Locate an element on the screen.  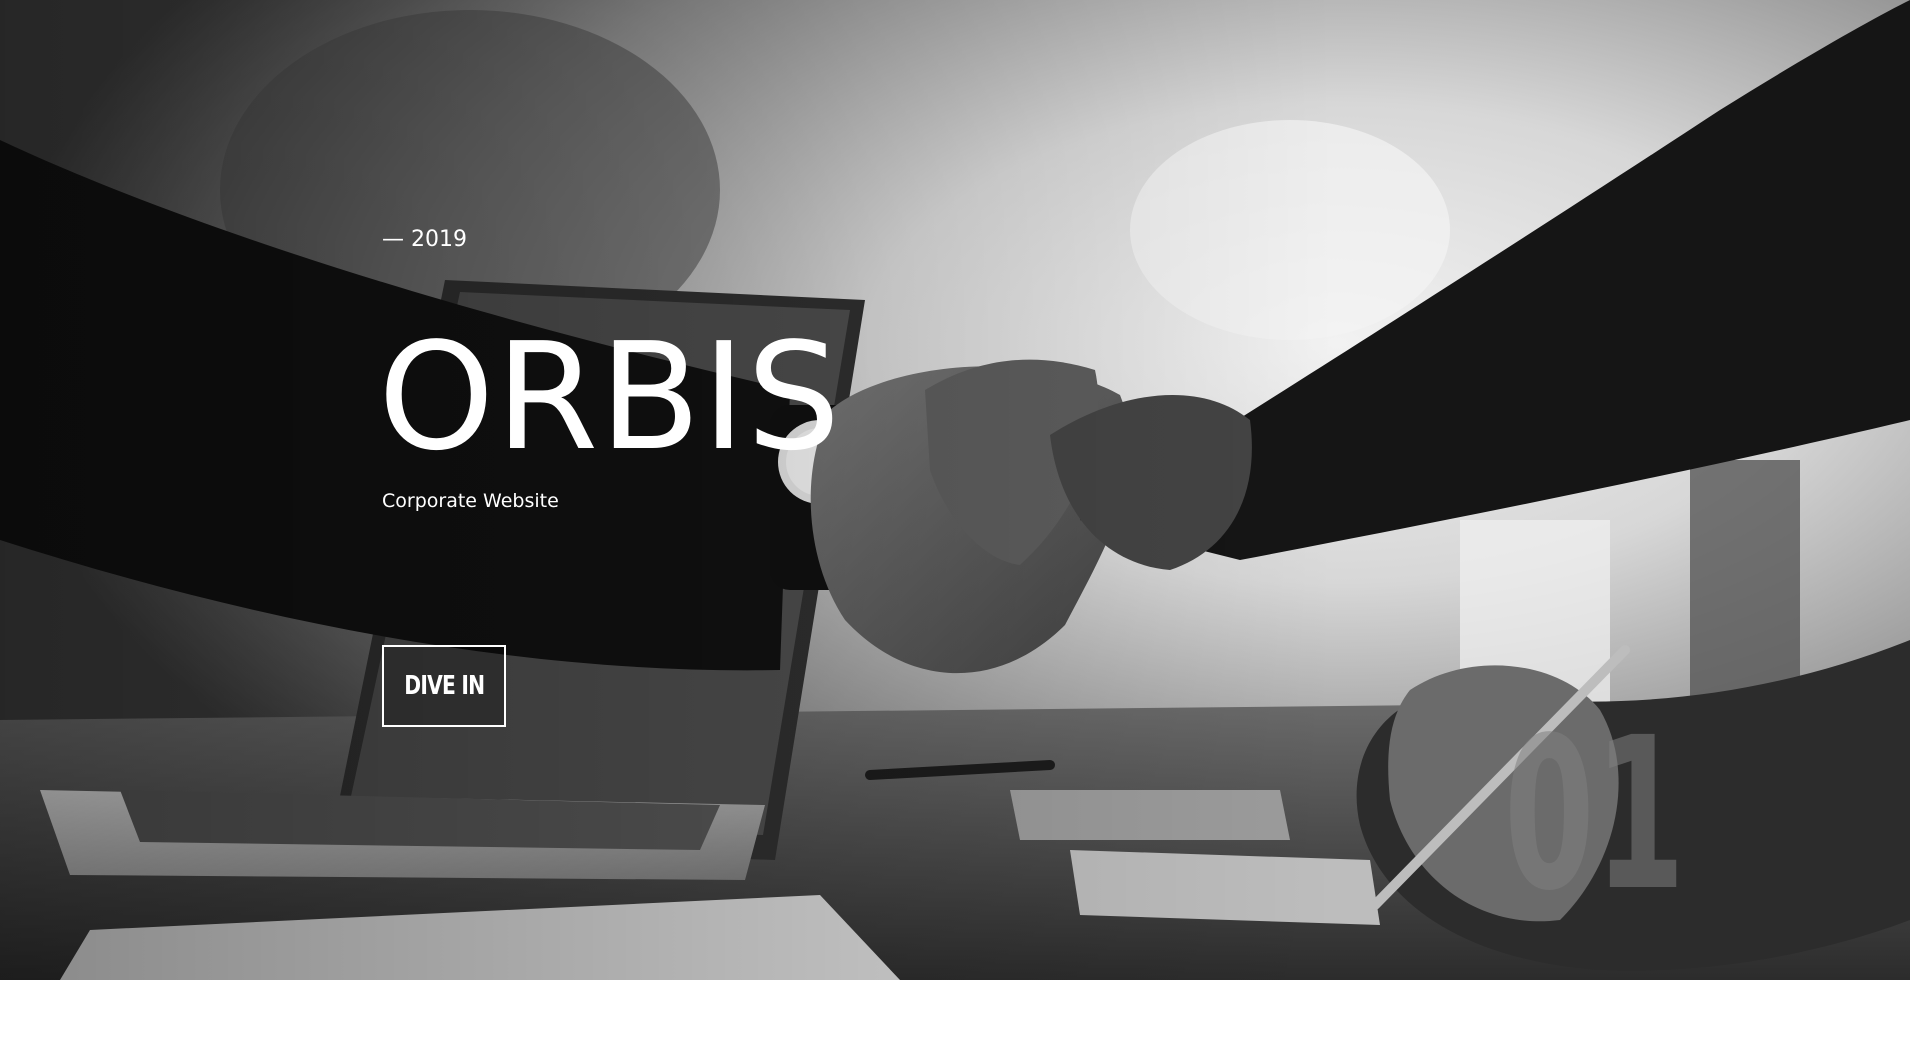
project-subtitle: Corporate Website is located at coordinates (470, 501).